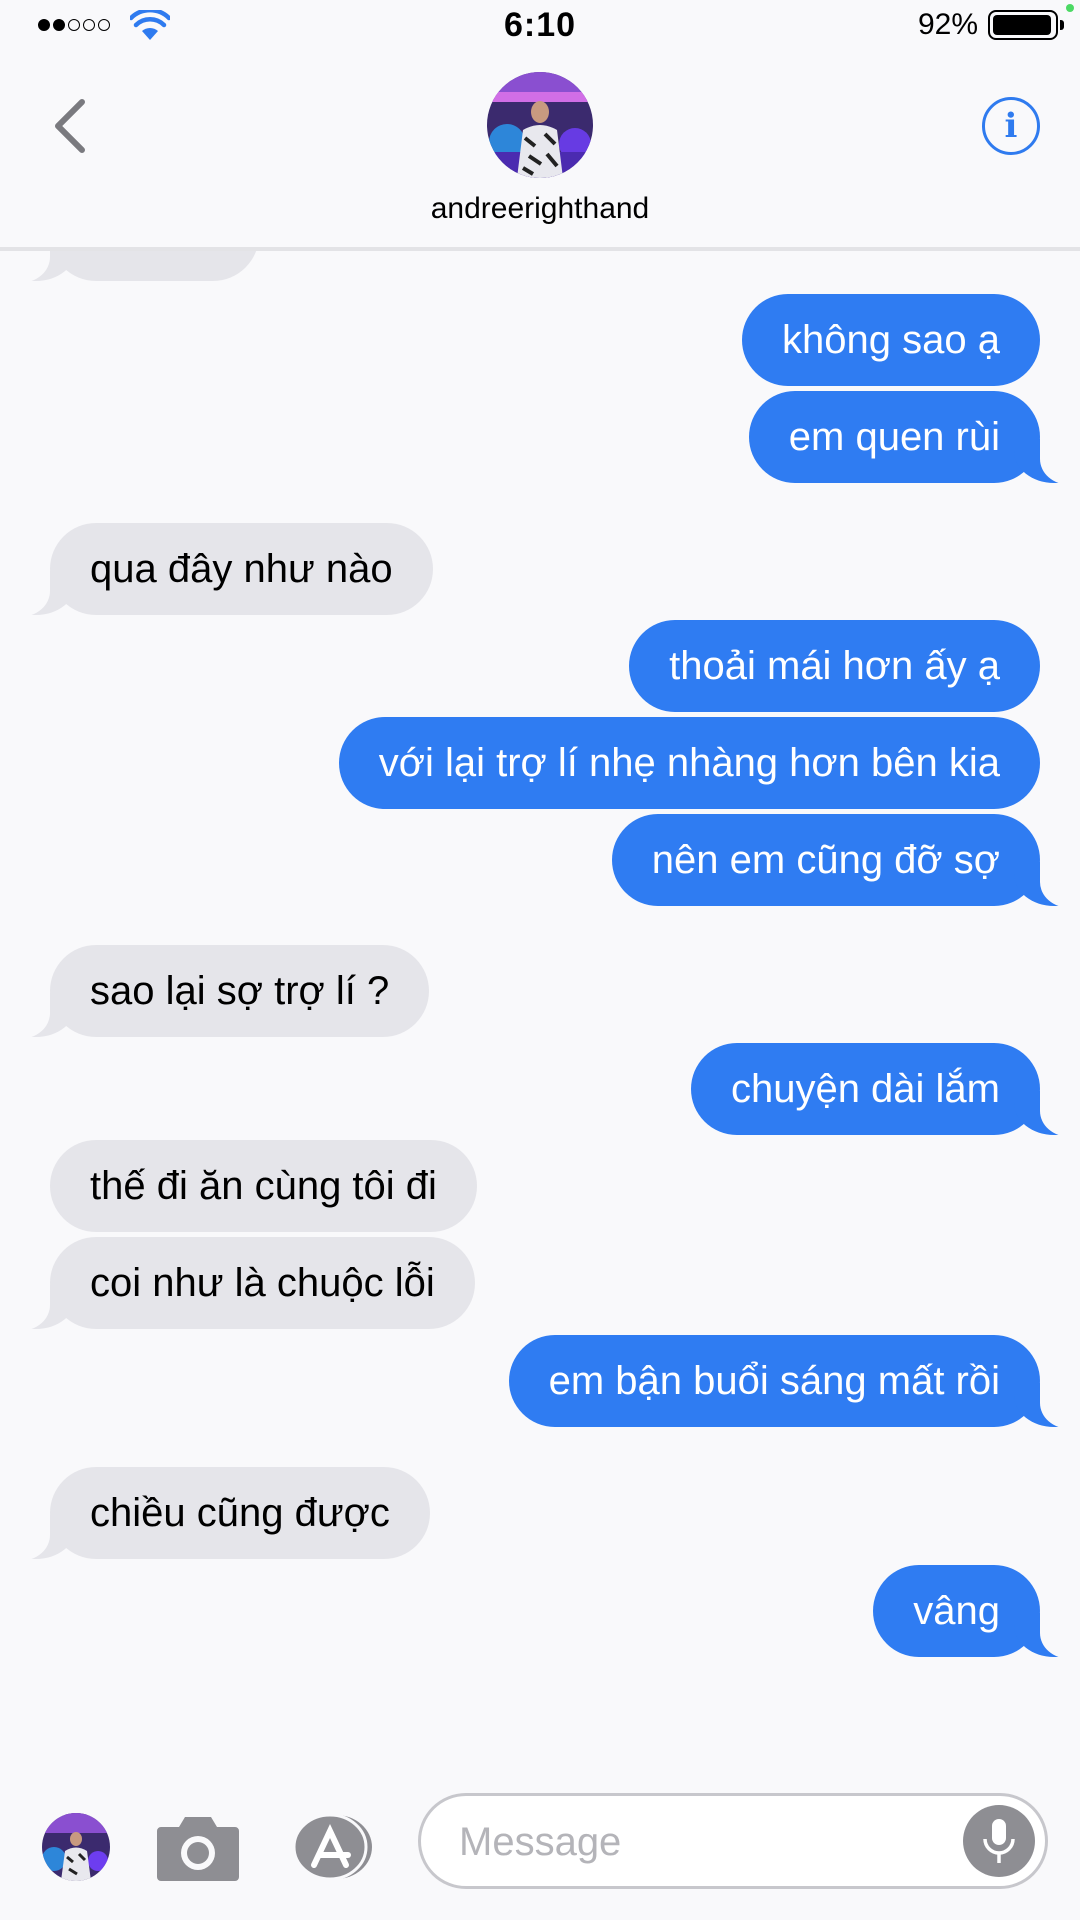  Describe the element at coordinates (221, 570) in the screenshot. I see `message-bubble-incoming: qua đây như nào` at that location.